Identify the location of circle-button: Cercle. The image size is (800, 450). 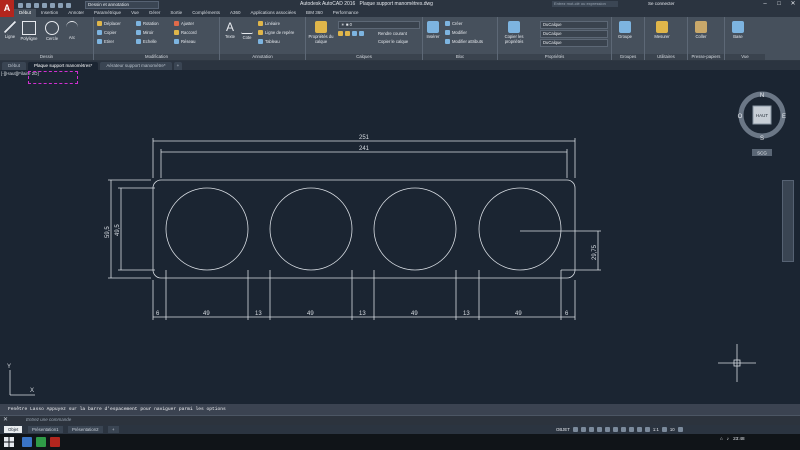
(52, 31).